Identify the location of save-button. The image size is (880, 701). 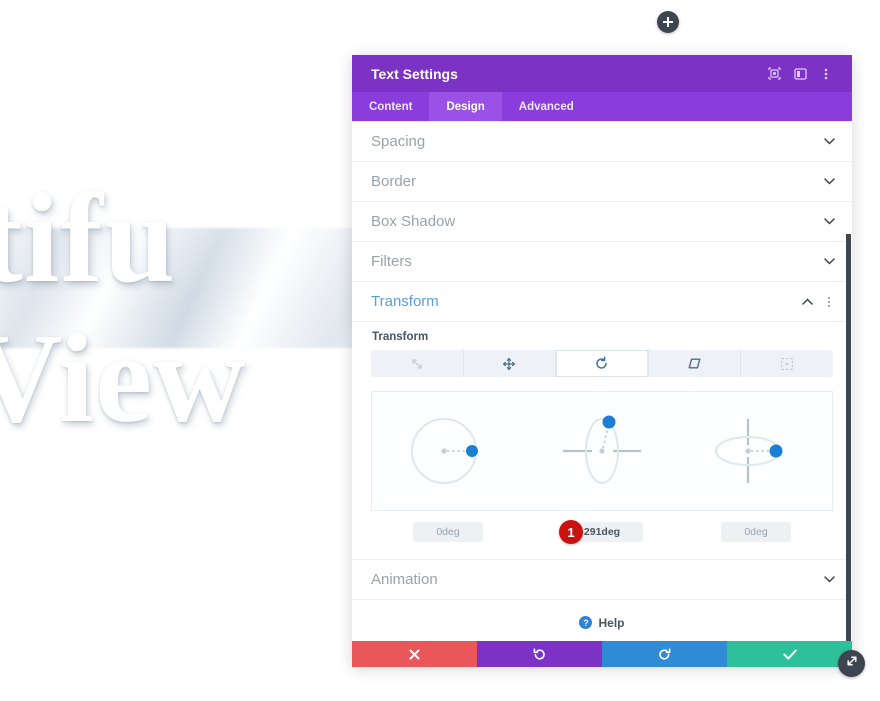
(789, 654).